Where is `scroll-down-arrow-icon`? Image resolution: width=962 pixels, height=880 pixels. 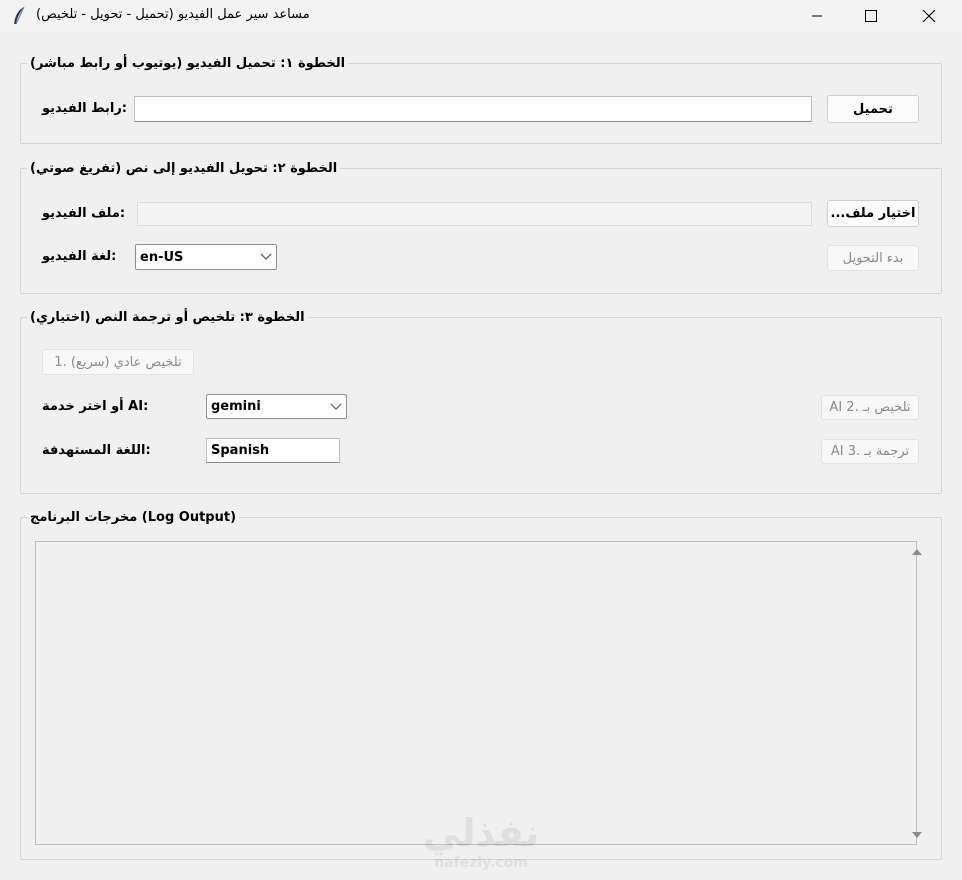
scroll-down-arrow-icon is located at coordinates (917, 835).